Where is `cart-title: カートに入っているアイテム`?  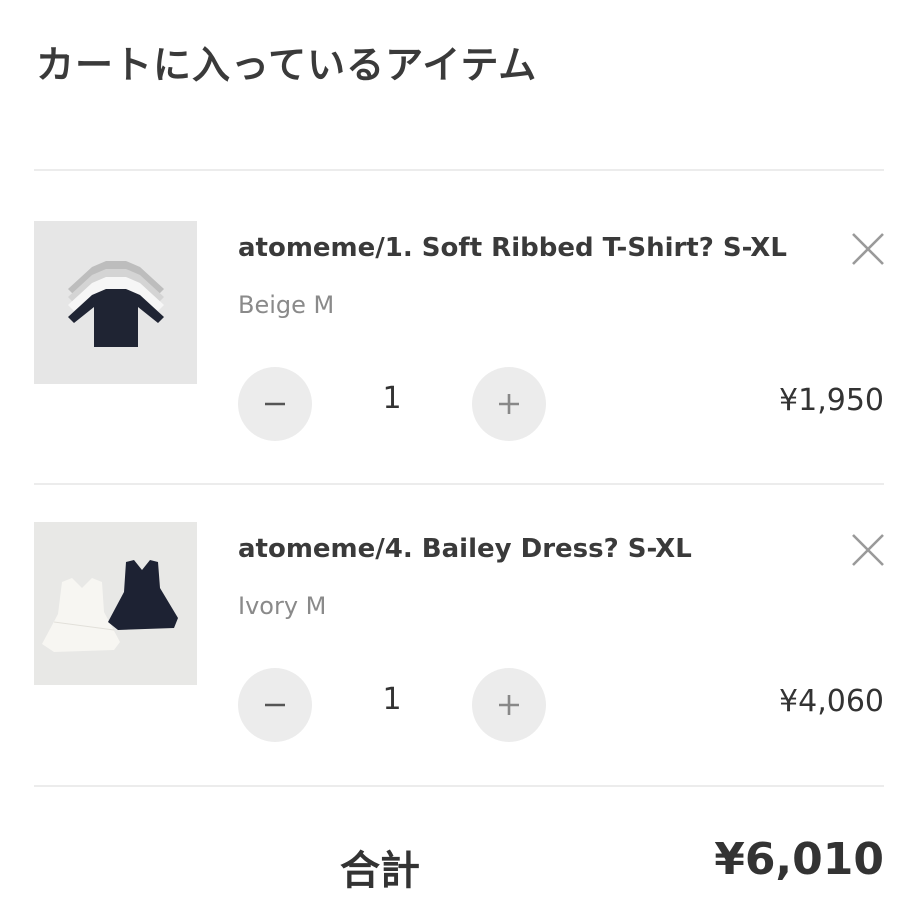
cart-title: カートに入っているアイテム is located at coordinates (287, 65).